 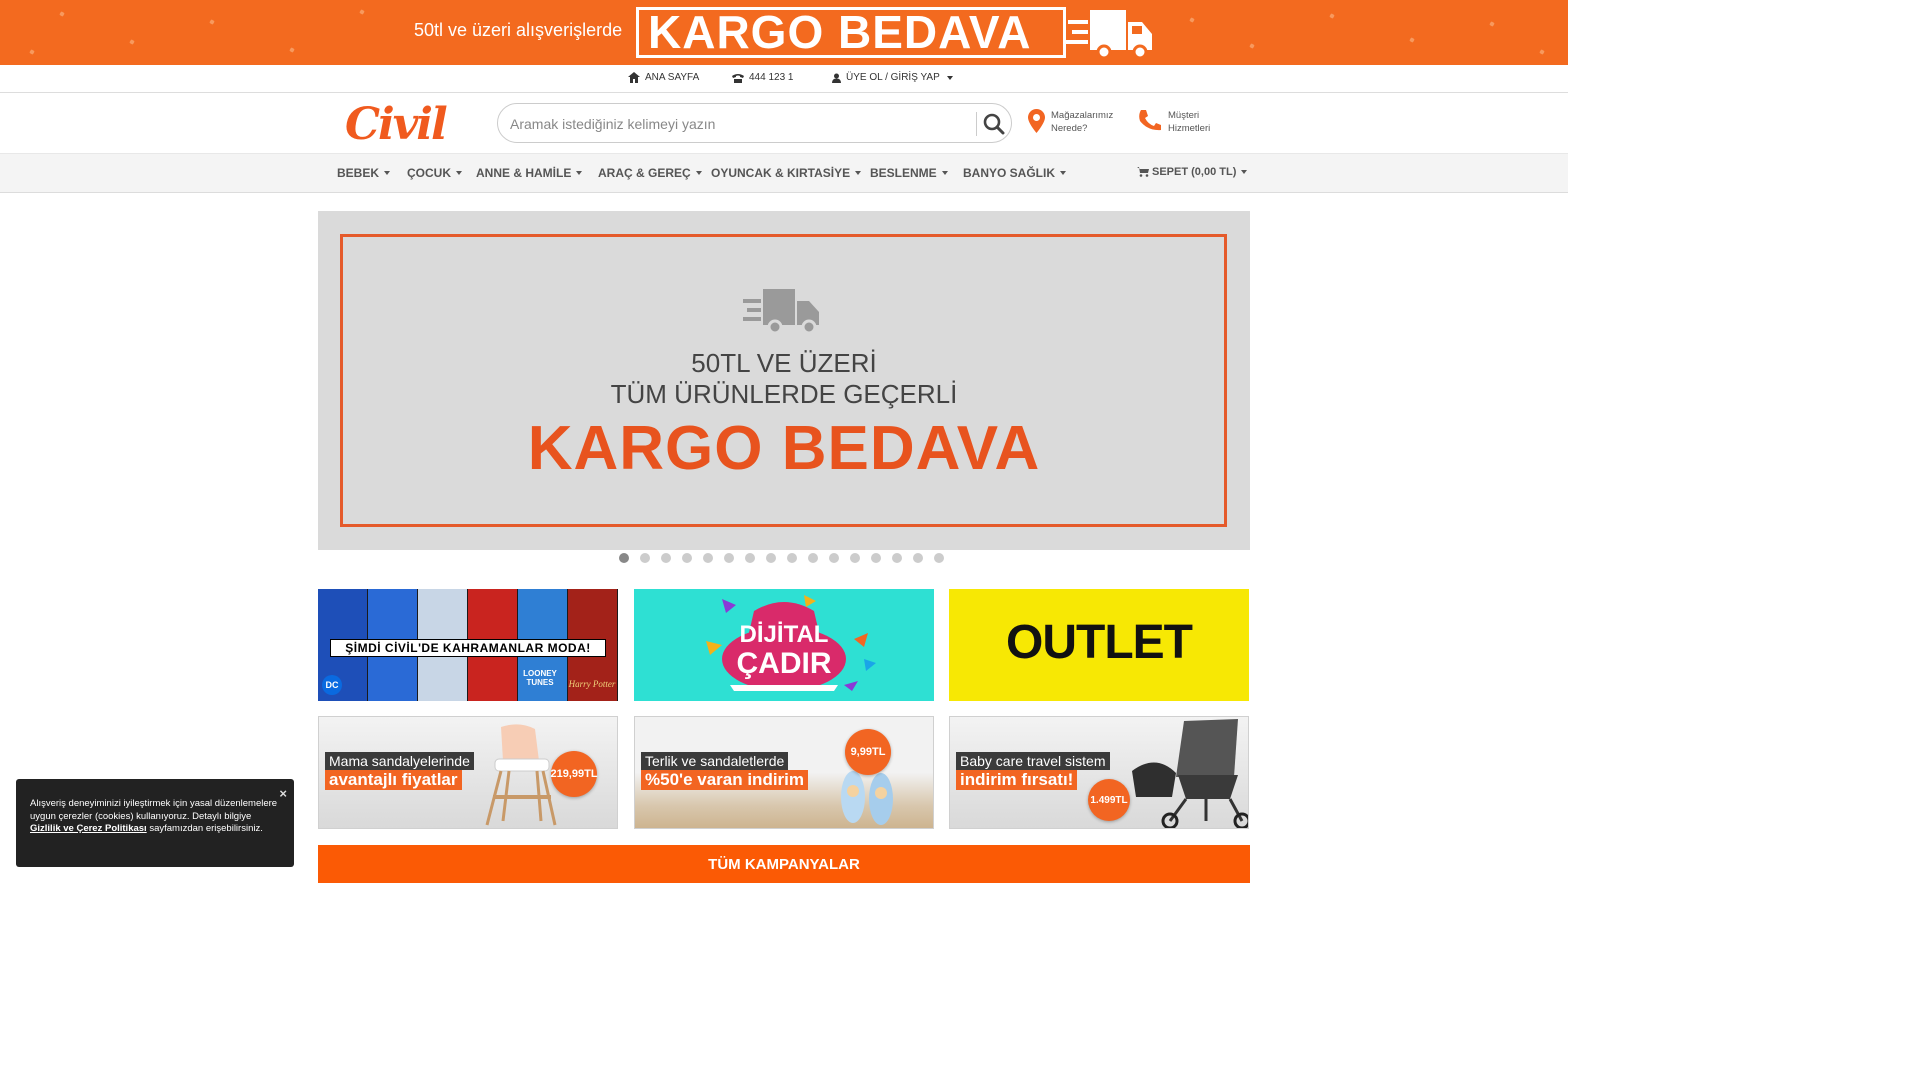 What do you see at coordinates (283, 794) in the screenshot?
I see `close-icon: ×` at bounding box center [283, 794].